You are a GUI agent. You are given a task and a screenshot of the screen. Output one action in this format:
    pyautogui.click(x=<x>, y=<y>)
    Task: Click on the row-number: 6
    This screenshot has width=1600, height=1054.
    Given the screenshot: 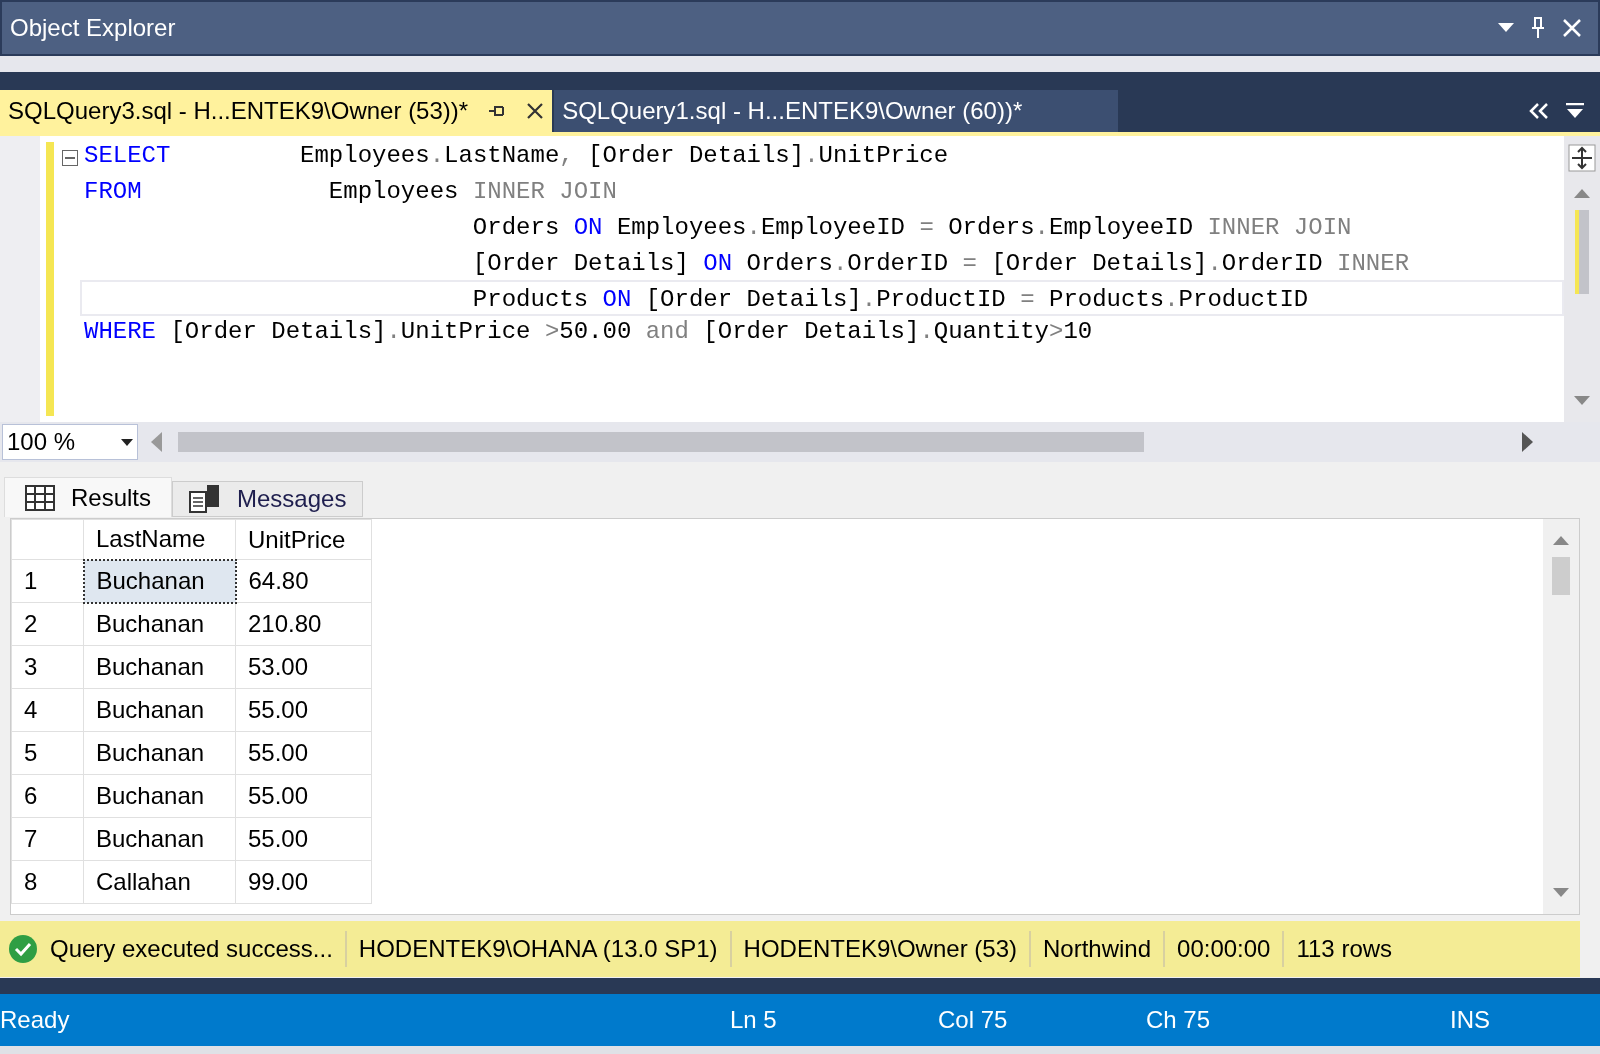 What is the action you would take?
    pyautogui.click(x=47, y=796)
    